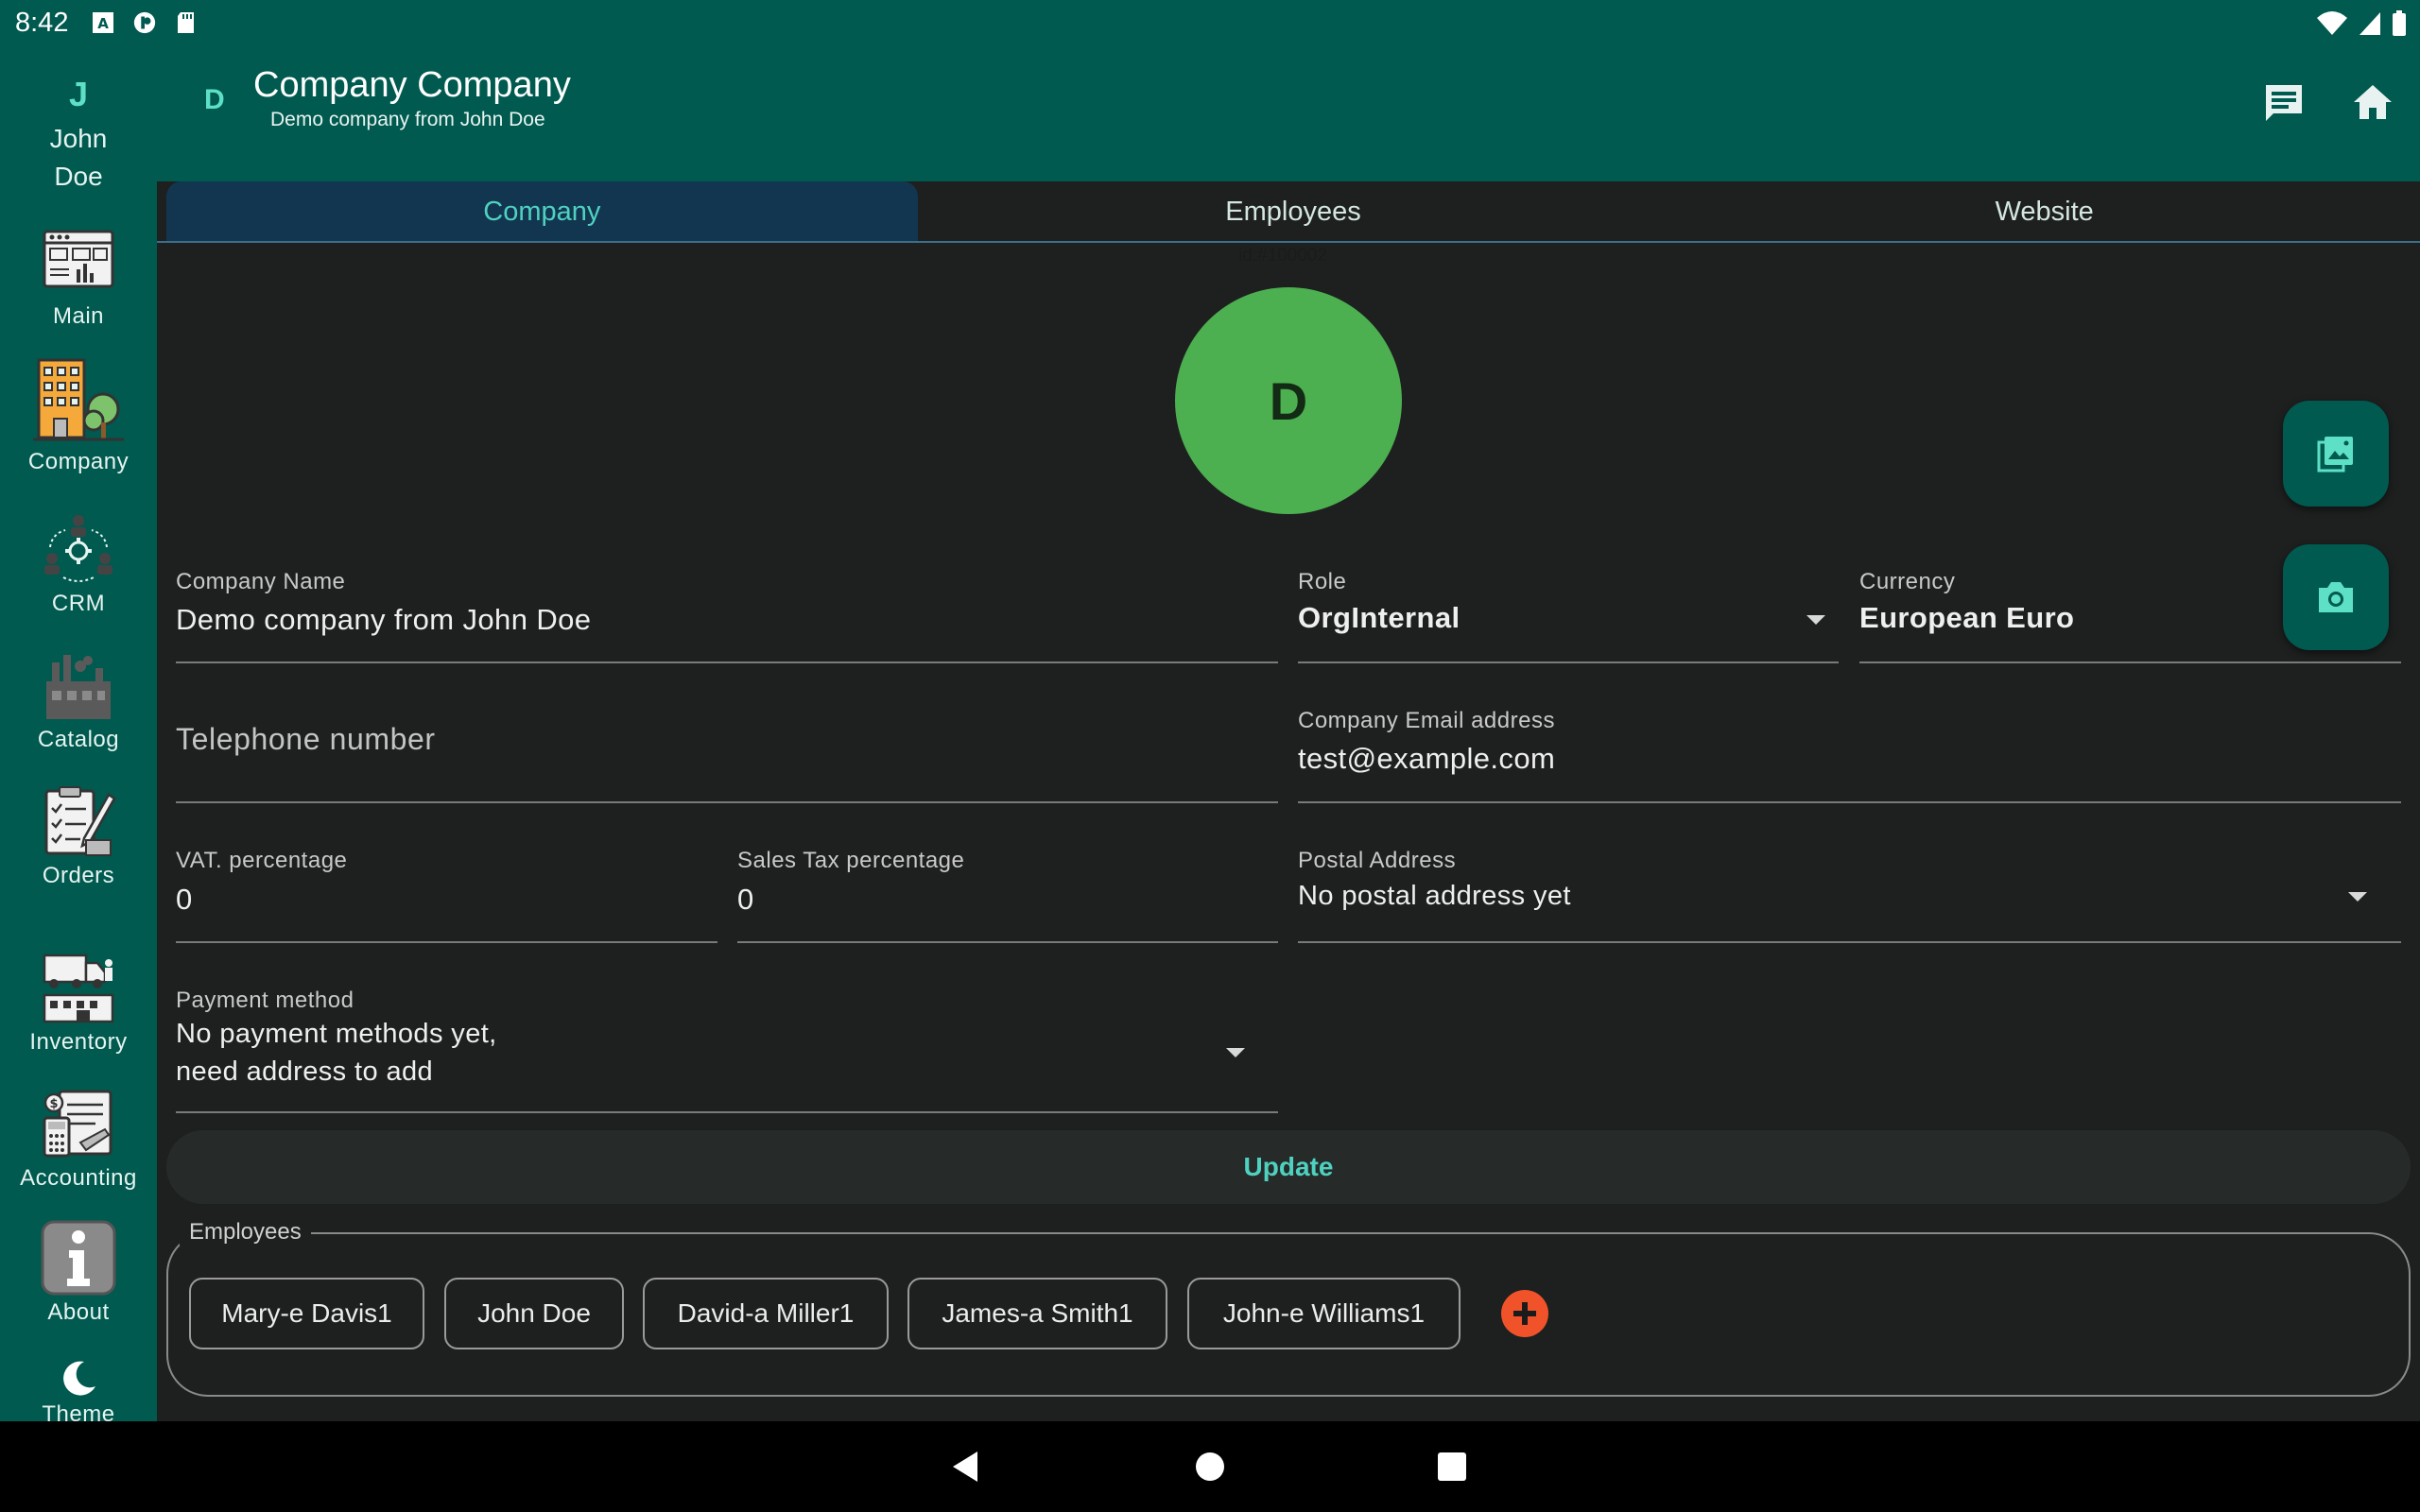 Image resolution: width=2420 pixels, height=1512 pixels. What do you see at coordinates (79, 461) in the screenshot?
I see `rail-label-company: Company` at bounding box center [79, 461].